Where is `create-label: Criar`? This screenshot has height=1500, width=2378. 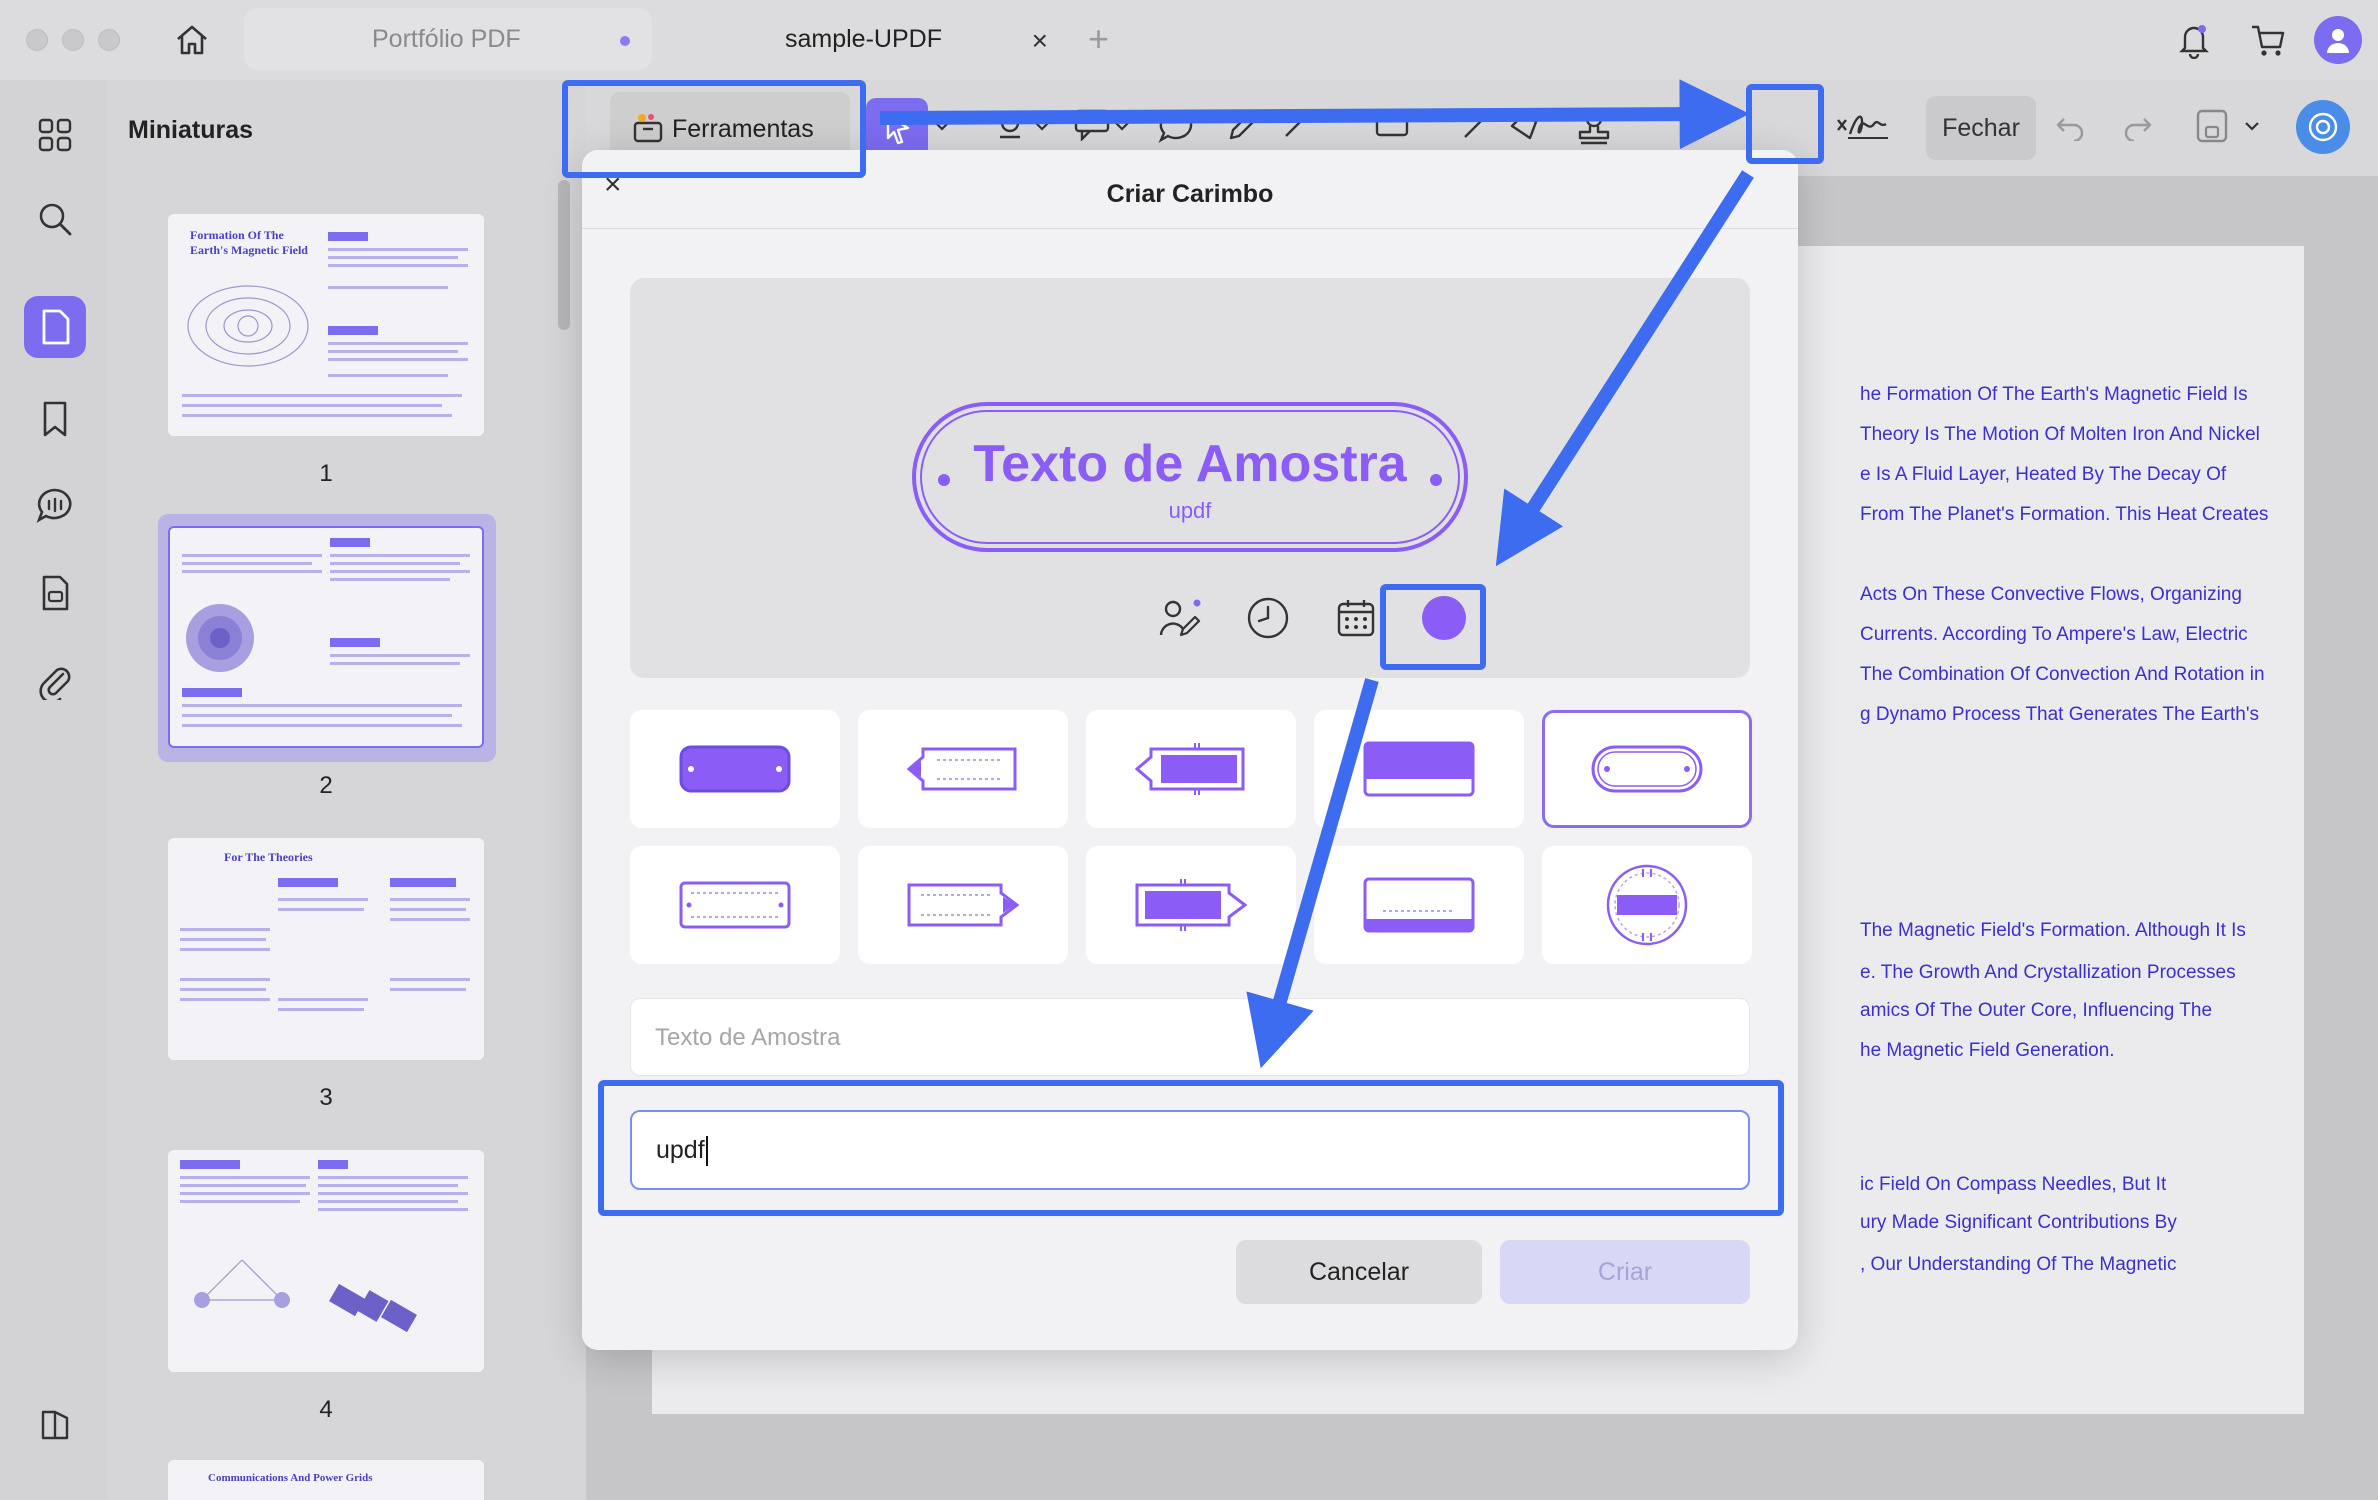
create-label: Criar is located at coordinates (1625, 1271).